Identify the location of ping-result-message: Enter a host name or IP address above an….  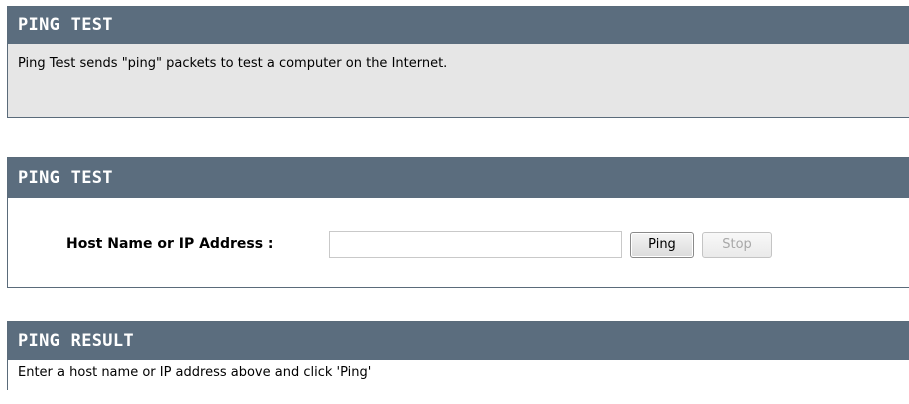
(458, 375).